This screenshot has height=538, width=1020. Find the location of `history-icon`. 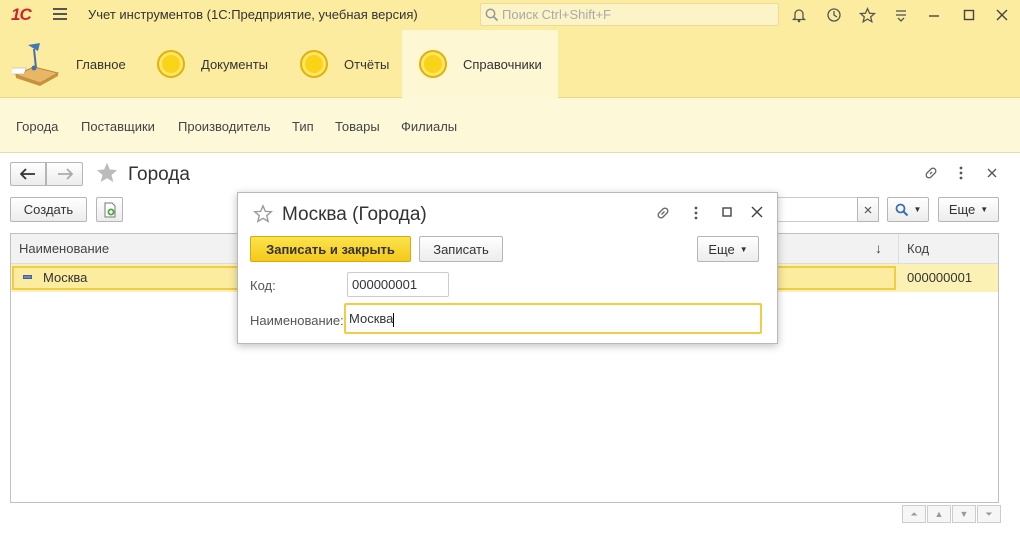

history-icon is located at coordinates (834, 15).